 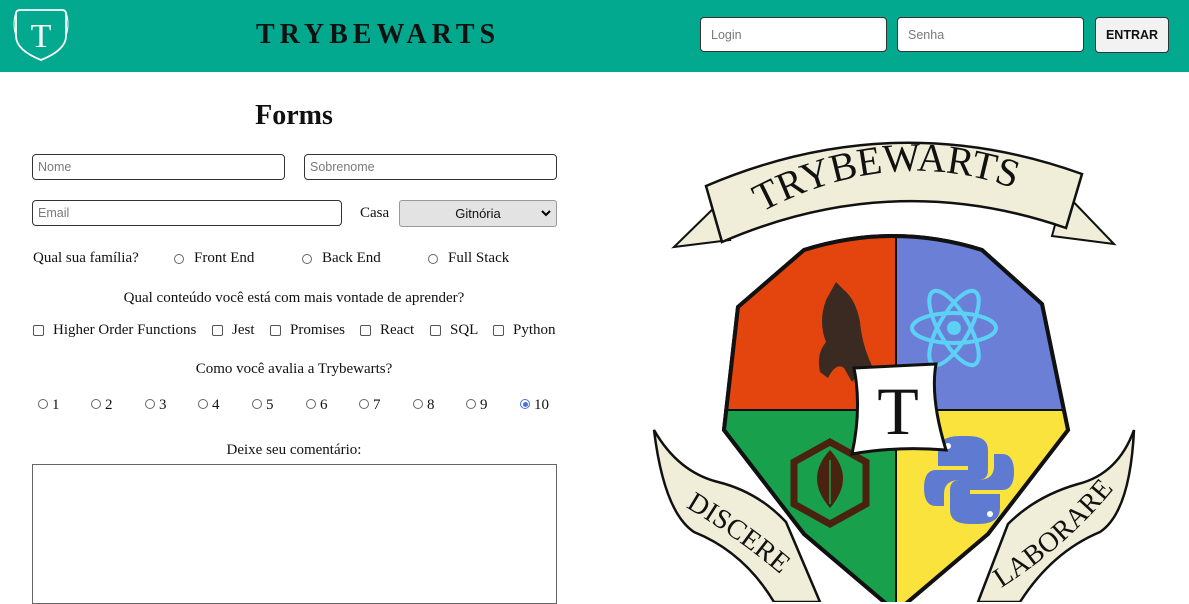 What do you see at coordinates (594, 36) in the screenshot?
I see `top-header: T TRYBEWARTS ENTRAR` at bounding box center [594, 36].